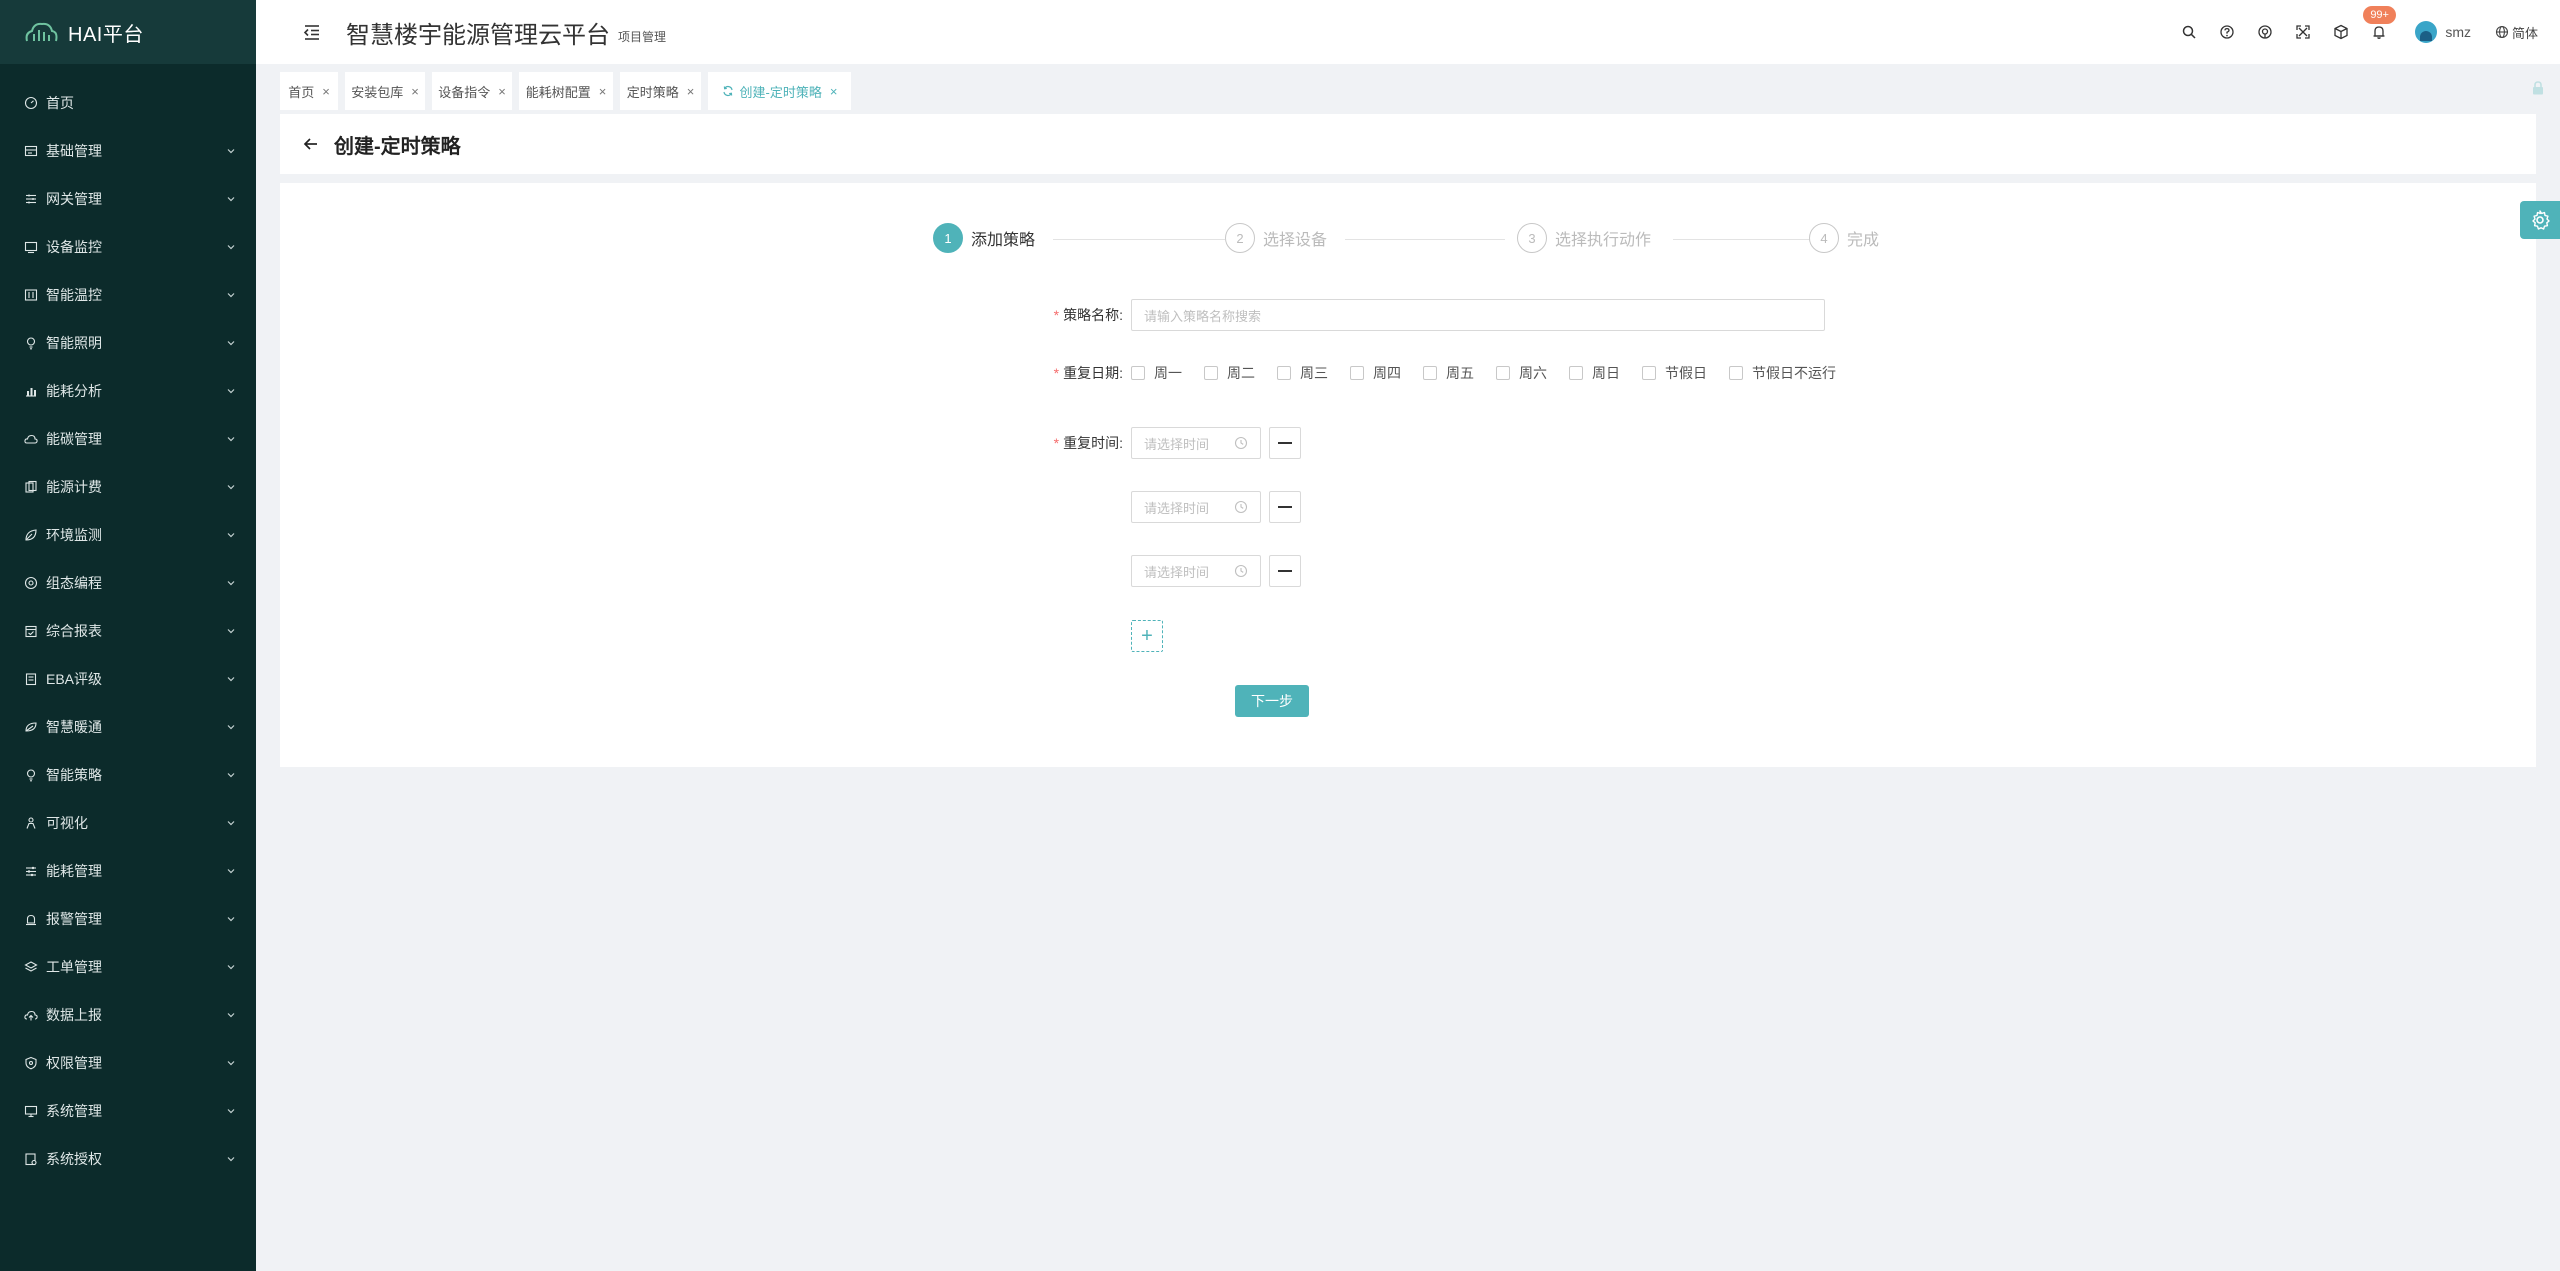 This screenshot has height=1271, width=2560. I want to click on sidebar-item: 网关管理, so click(128, 199).